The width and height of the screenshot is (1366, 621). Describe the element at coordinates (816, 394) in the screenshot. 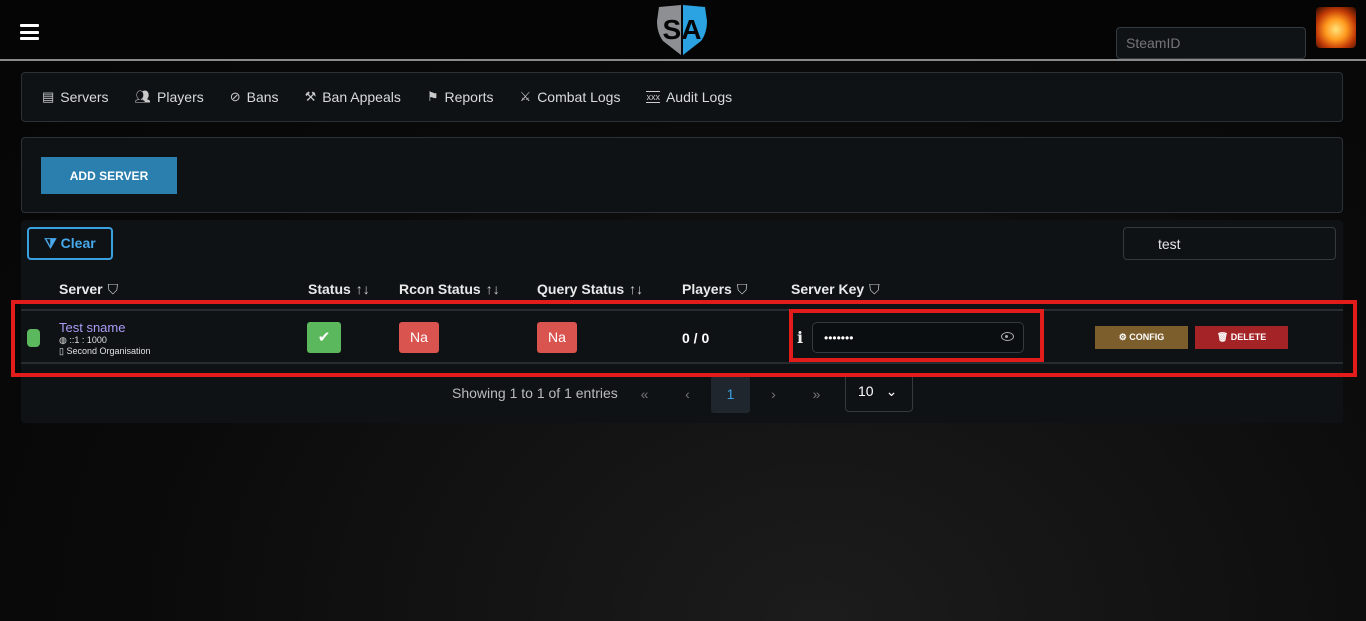

I see `last-page-button: »` at that location.